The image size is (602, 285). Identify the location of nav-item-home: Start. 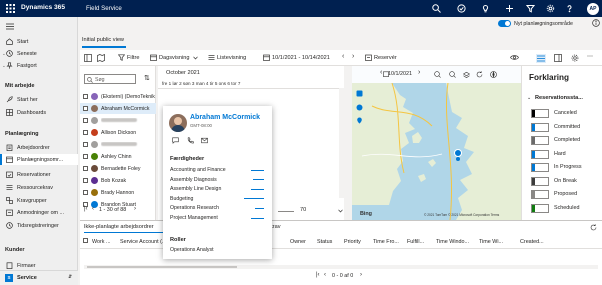
(39, 41).